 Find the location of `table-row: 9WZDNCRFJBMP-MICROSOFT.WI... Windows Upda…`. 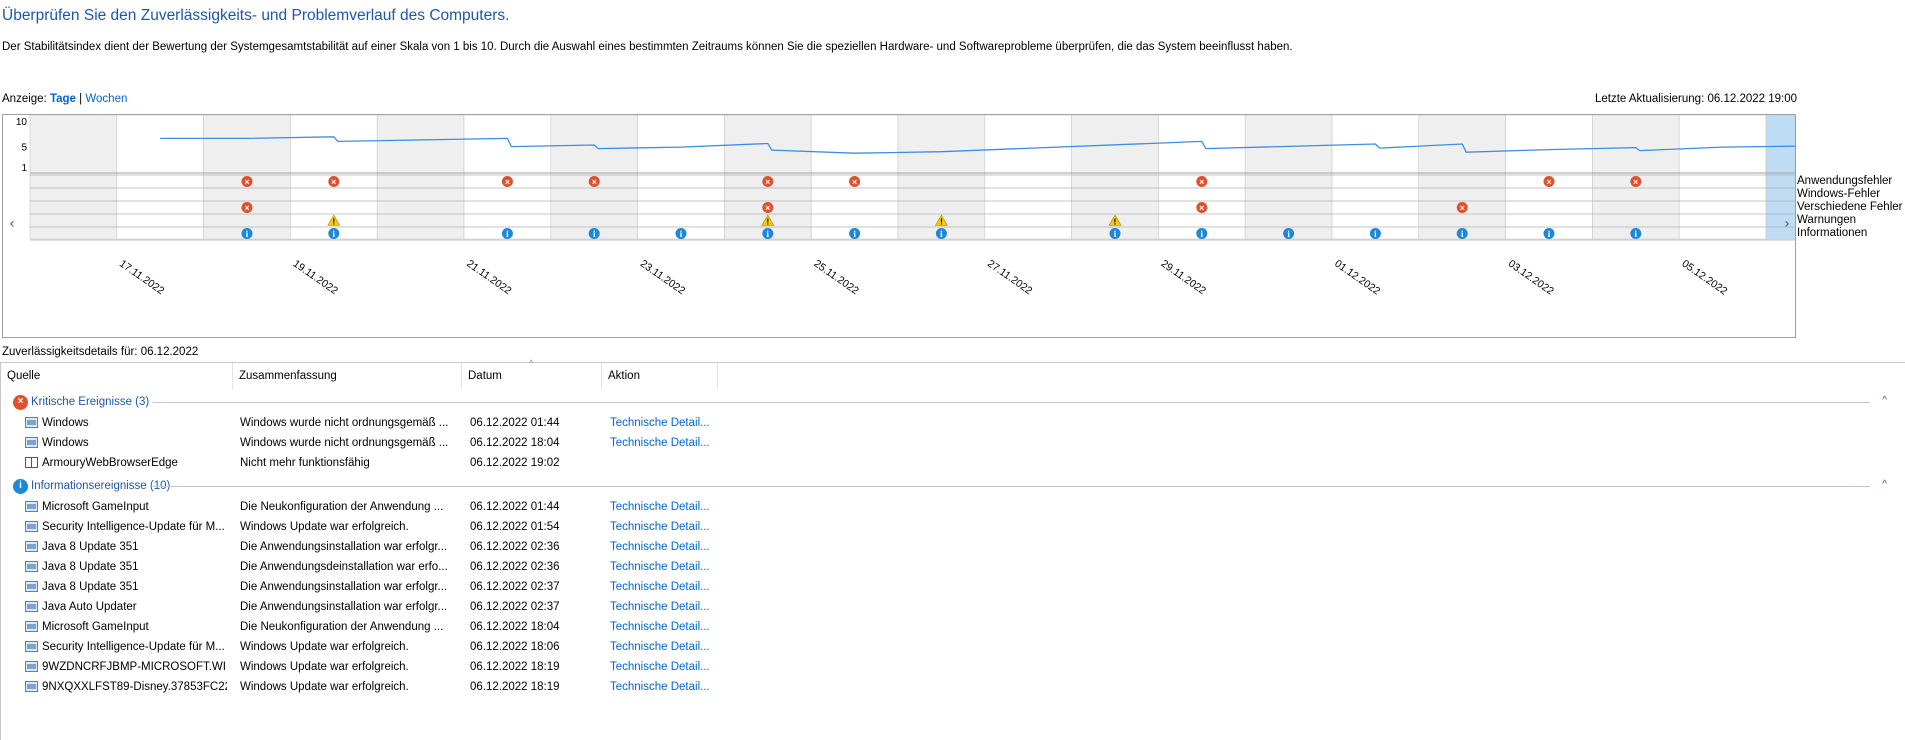

table-row: 9WZDNCRFJBMP-MICROSOFT.WI... Windows Upda… is located at coordinates (401, 667).